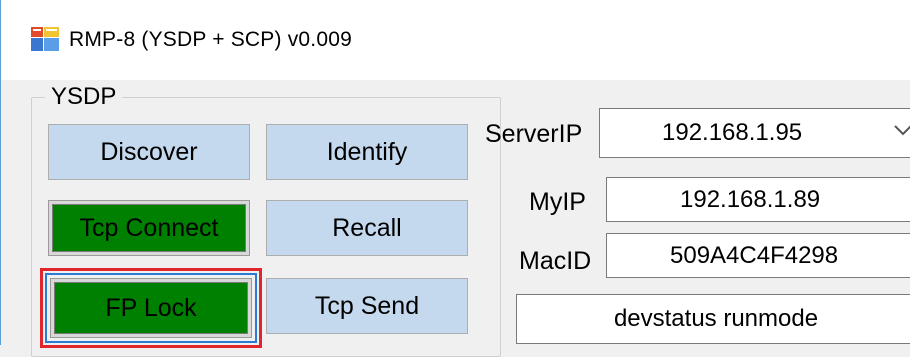 The width and height of the screenshot is (910, 357). Describe the element at coordinates (210, 39) in the screenshot. I see `window-title: RMP-8 (YSDP + SCP) v0.009` at that location.